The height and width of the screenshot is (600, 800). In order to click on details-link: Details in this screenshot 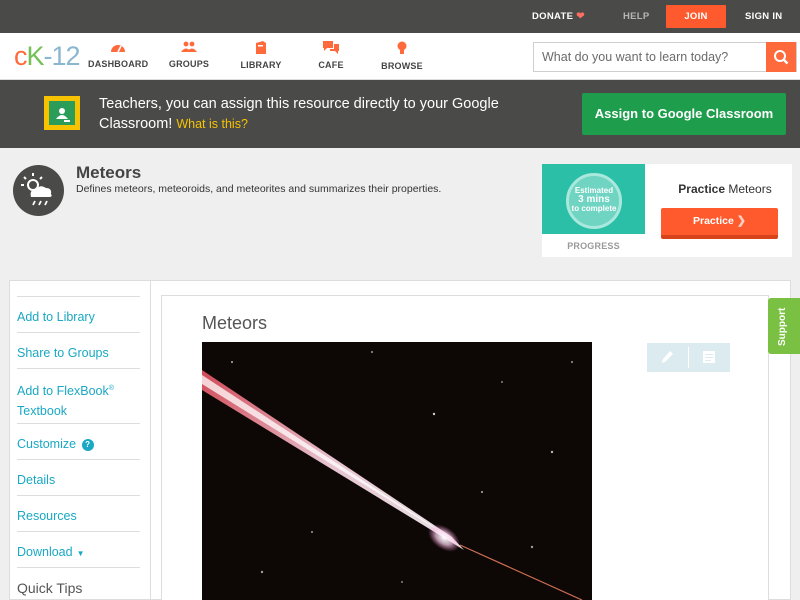, I will do `click(78, 477)`.